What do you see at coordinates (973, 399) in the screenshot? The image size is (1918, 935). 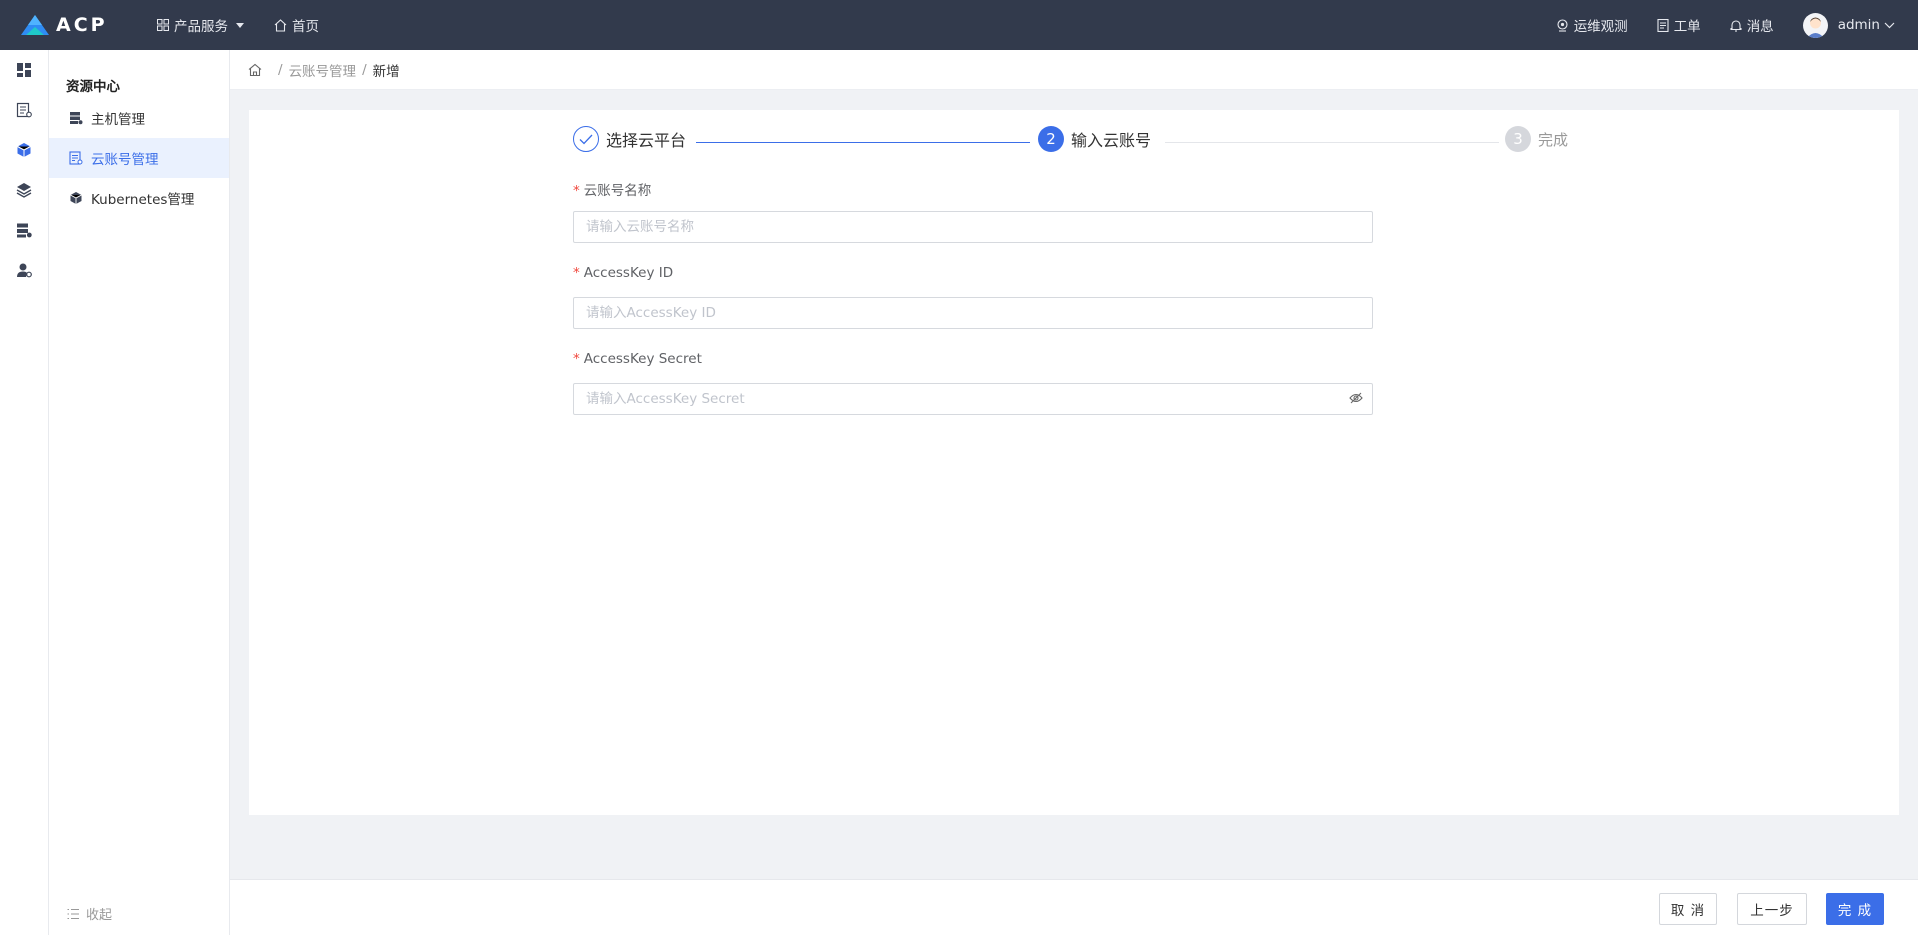 I see `accesskey-secret-input` at bounding box center [973, 399].